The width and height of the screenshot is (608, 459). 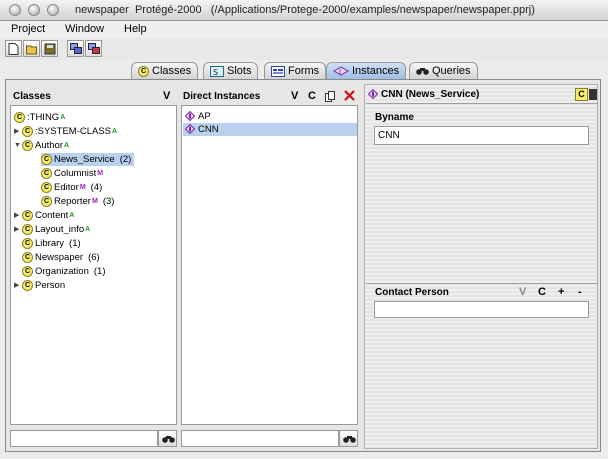 What do you see at coordinates (166, 96) in the screenshot?
I see `view-class-button: V` at bounding box center [166, 96].